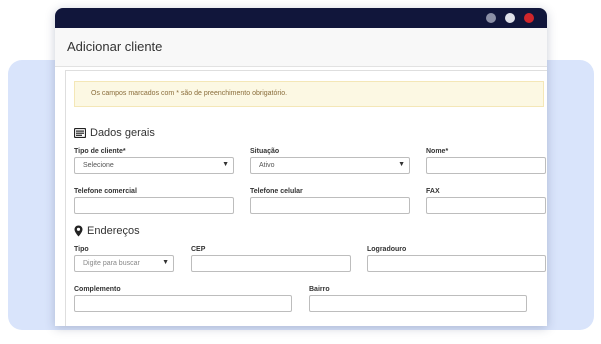  What do you see at coordinates (183, 303) in the screenshot?
I see `complemento-input` at bounding box center [183, 303].